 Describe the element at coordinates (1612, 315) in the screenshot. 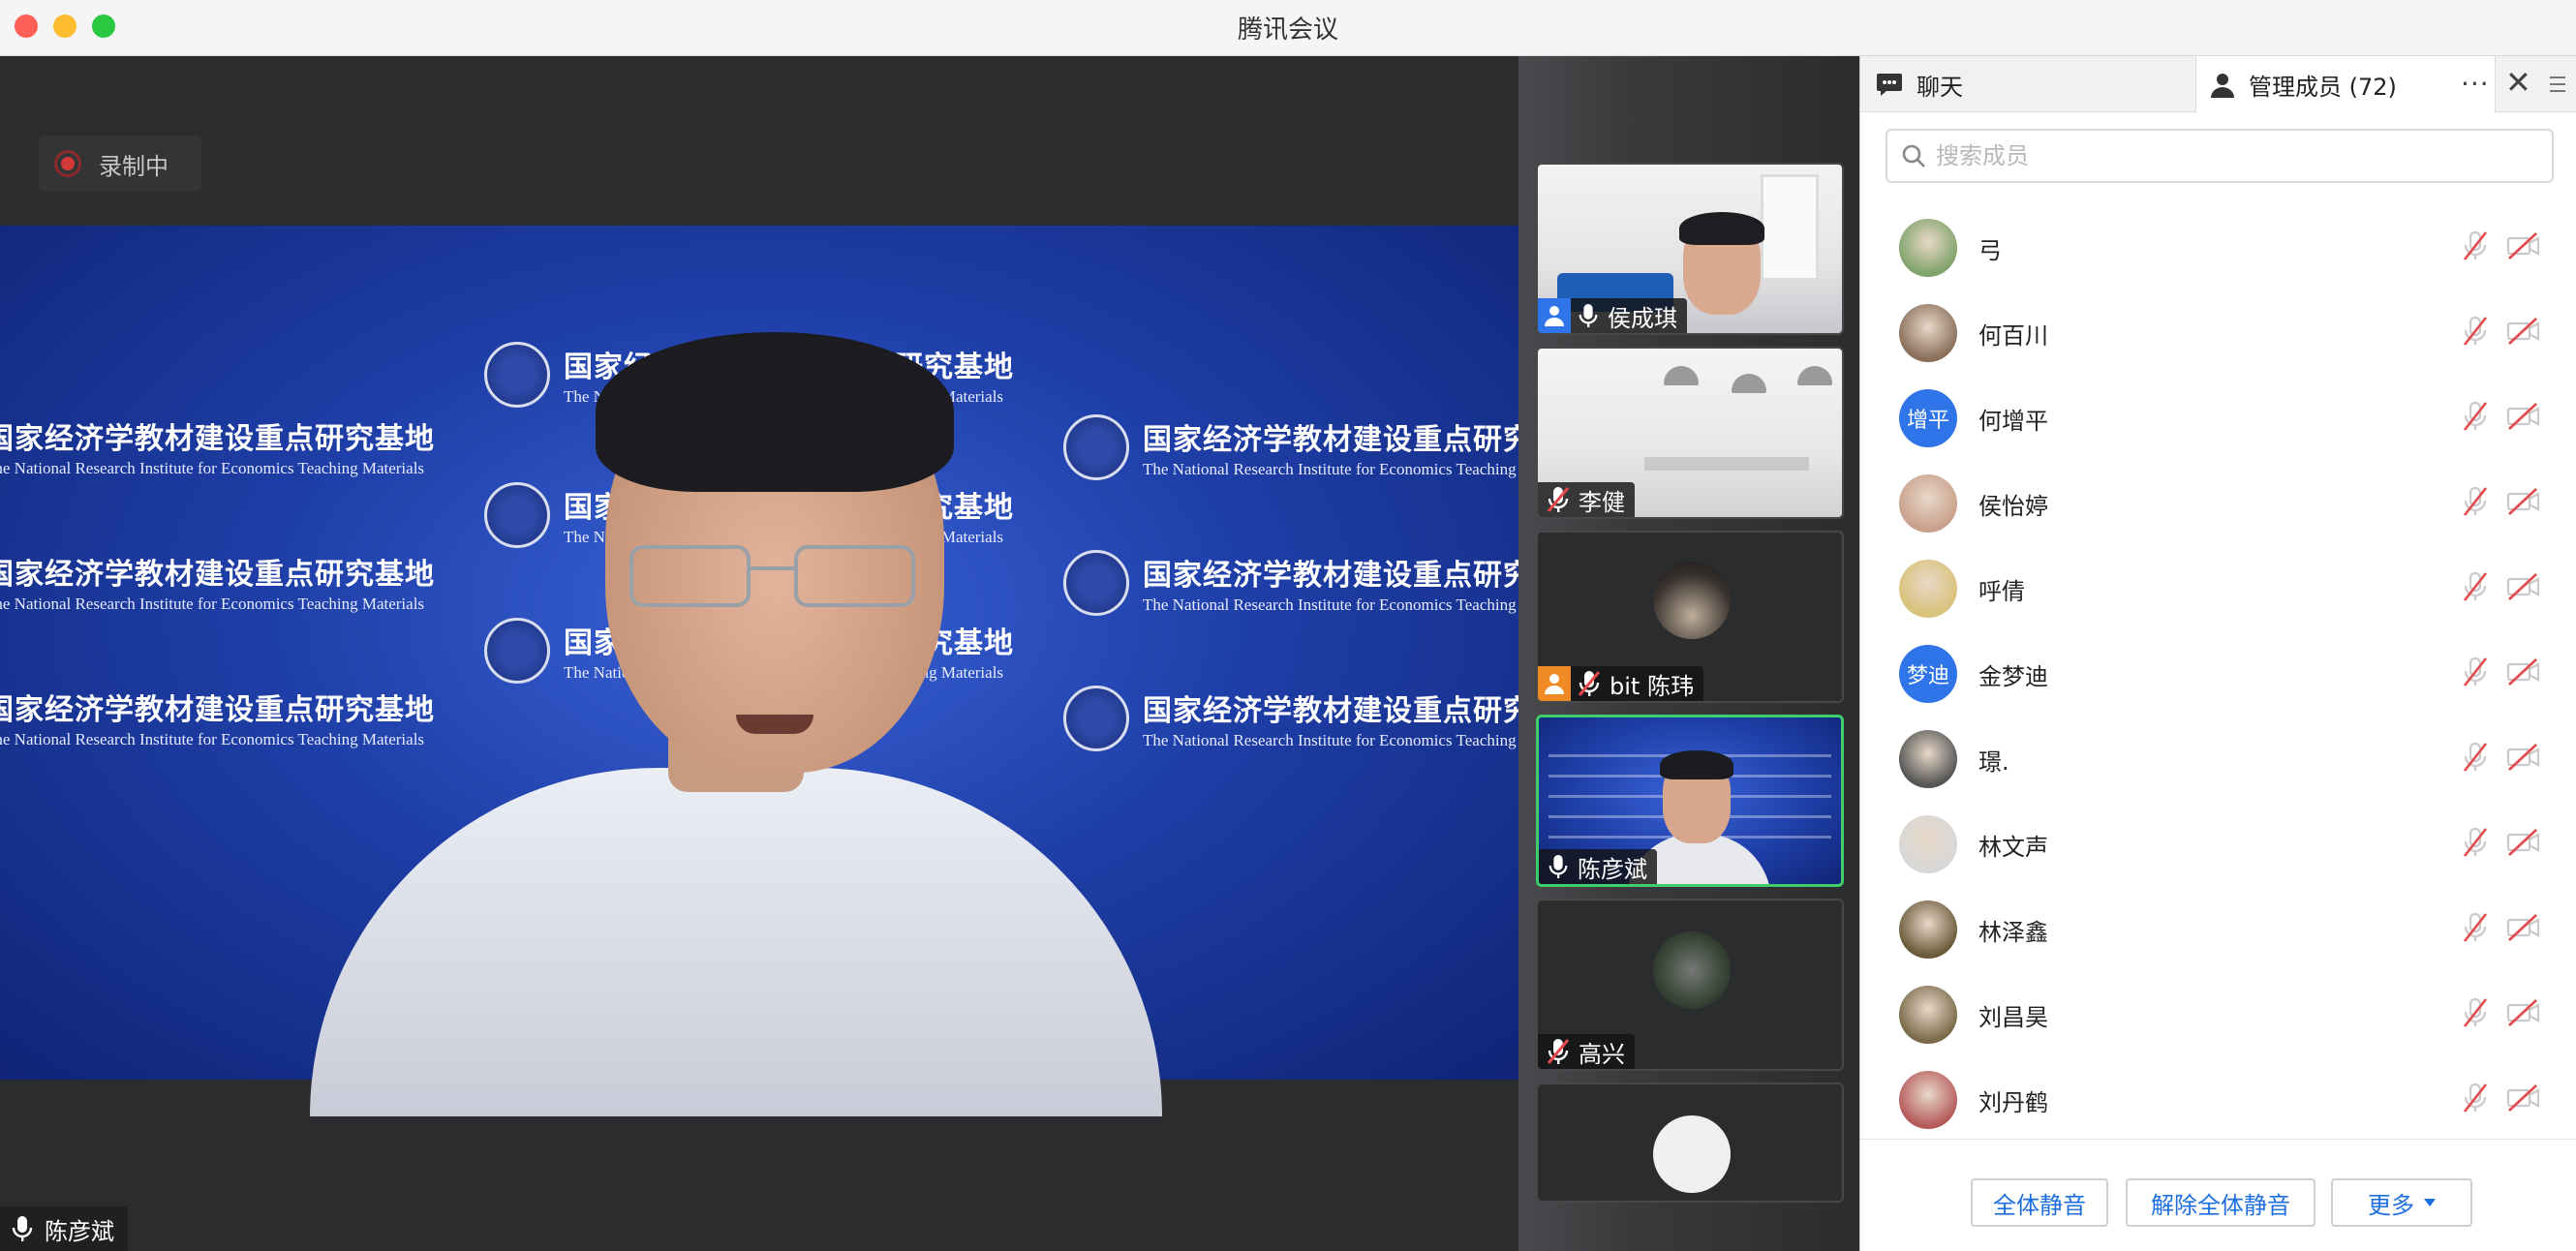

I see `tile-label: 侯成琪` at that location.